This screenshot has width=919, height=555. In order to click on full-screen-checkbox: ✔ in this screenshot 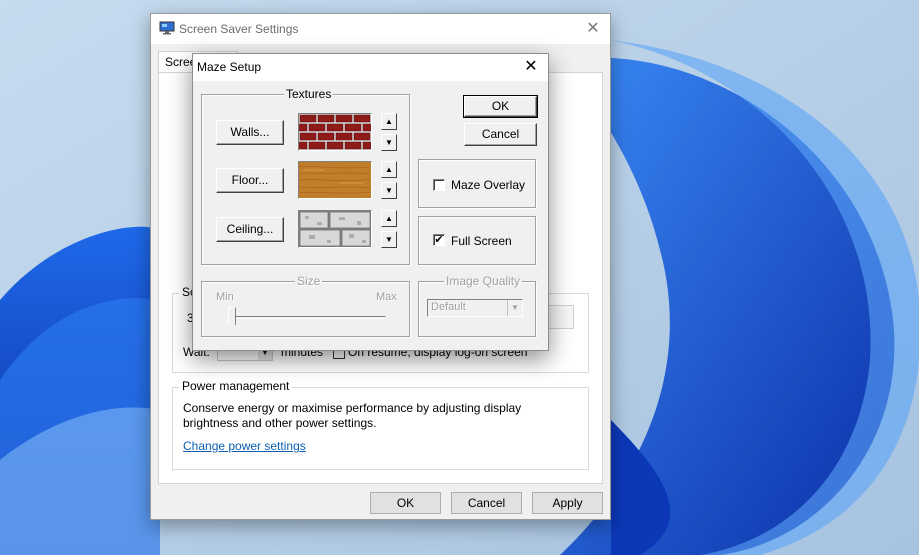, I will do `click(439, 240)`.